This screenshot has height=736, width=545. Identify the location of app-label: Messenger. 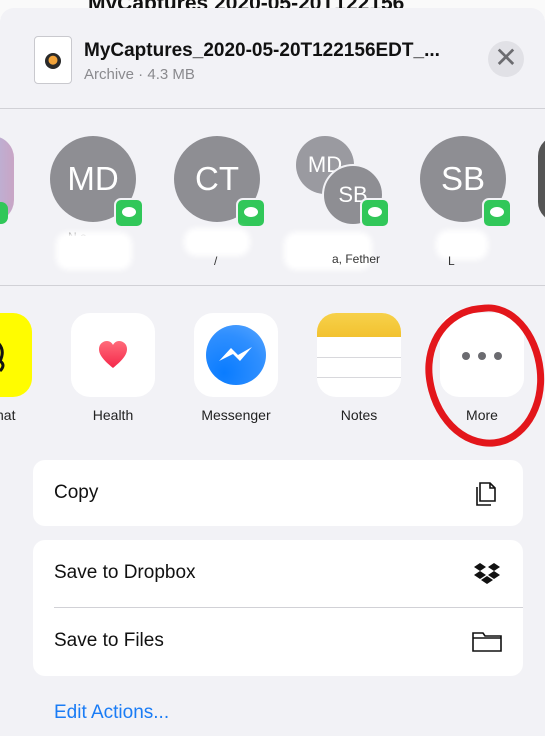
(236, 415).